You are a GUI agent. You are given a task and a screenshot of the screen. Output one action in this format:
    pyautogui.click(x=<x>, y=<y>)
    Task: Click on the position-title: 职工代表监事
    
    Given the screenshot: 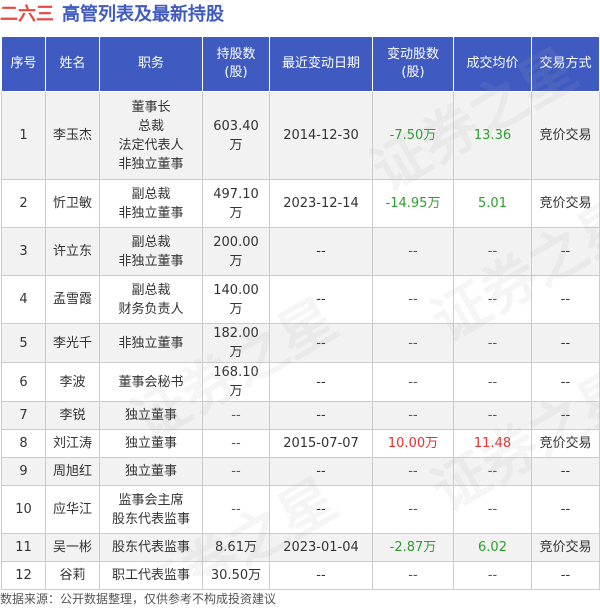 What is the action you would take?
    pyautogui.click(x=150, y=575)
    